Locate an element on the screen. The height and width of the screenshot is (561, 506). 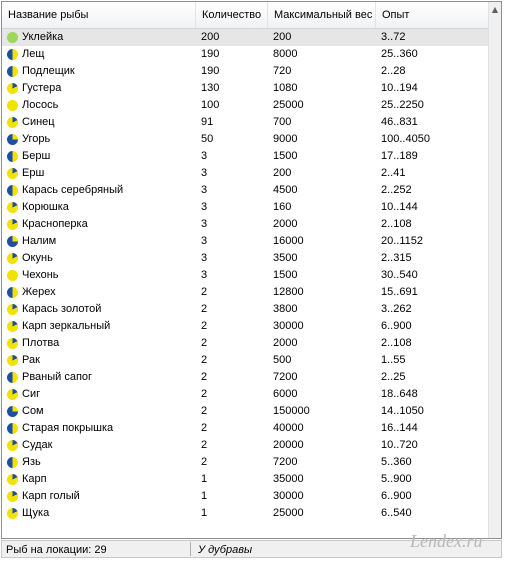
fish-max-weight: 9000 is located at coordinates (285, 139).